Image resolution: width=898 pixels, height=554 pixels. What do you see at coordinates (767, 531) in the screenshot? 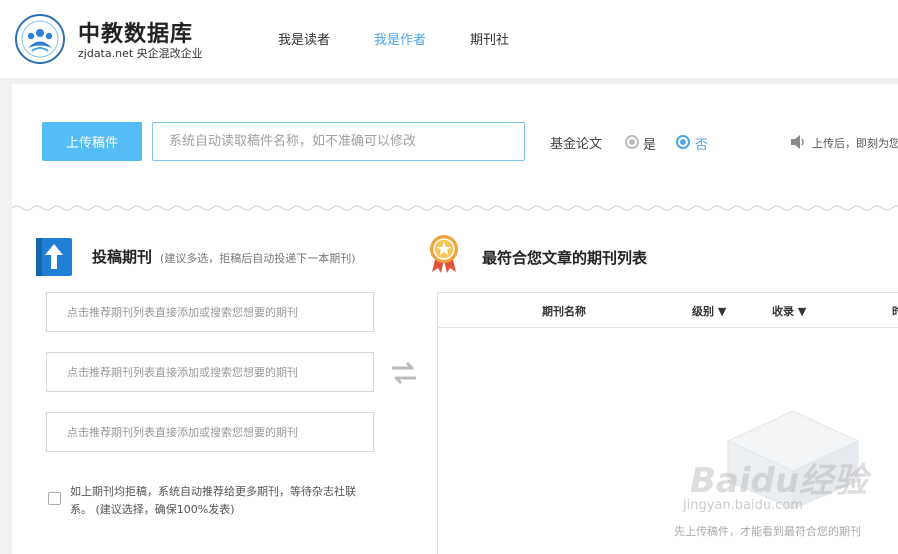
I see `empty-state-text: 先上传稿件，才能看到最符合您的期刊` at bounding box center [767, 531].